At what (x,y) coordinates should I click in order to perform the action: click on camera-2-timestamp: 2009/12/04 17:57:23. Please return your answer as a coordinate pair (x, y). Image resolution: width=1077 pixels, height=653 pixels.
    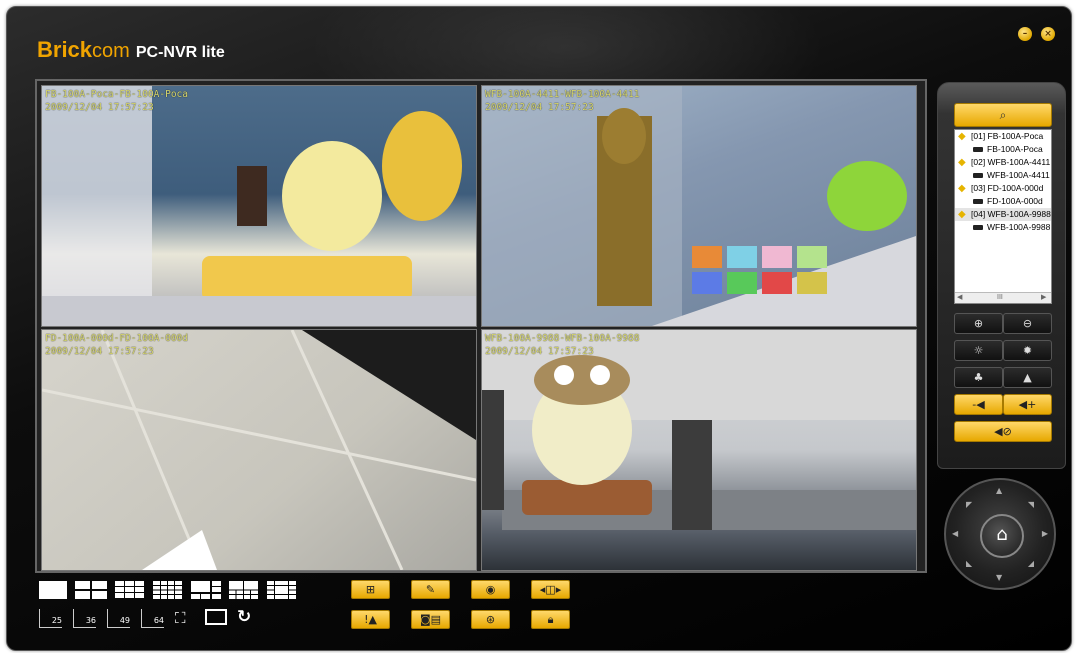
    Looking at the image, I should click on (539, 107).